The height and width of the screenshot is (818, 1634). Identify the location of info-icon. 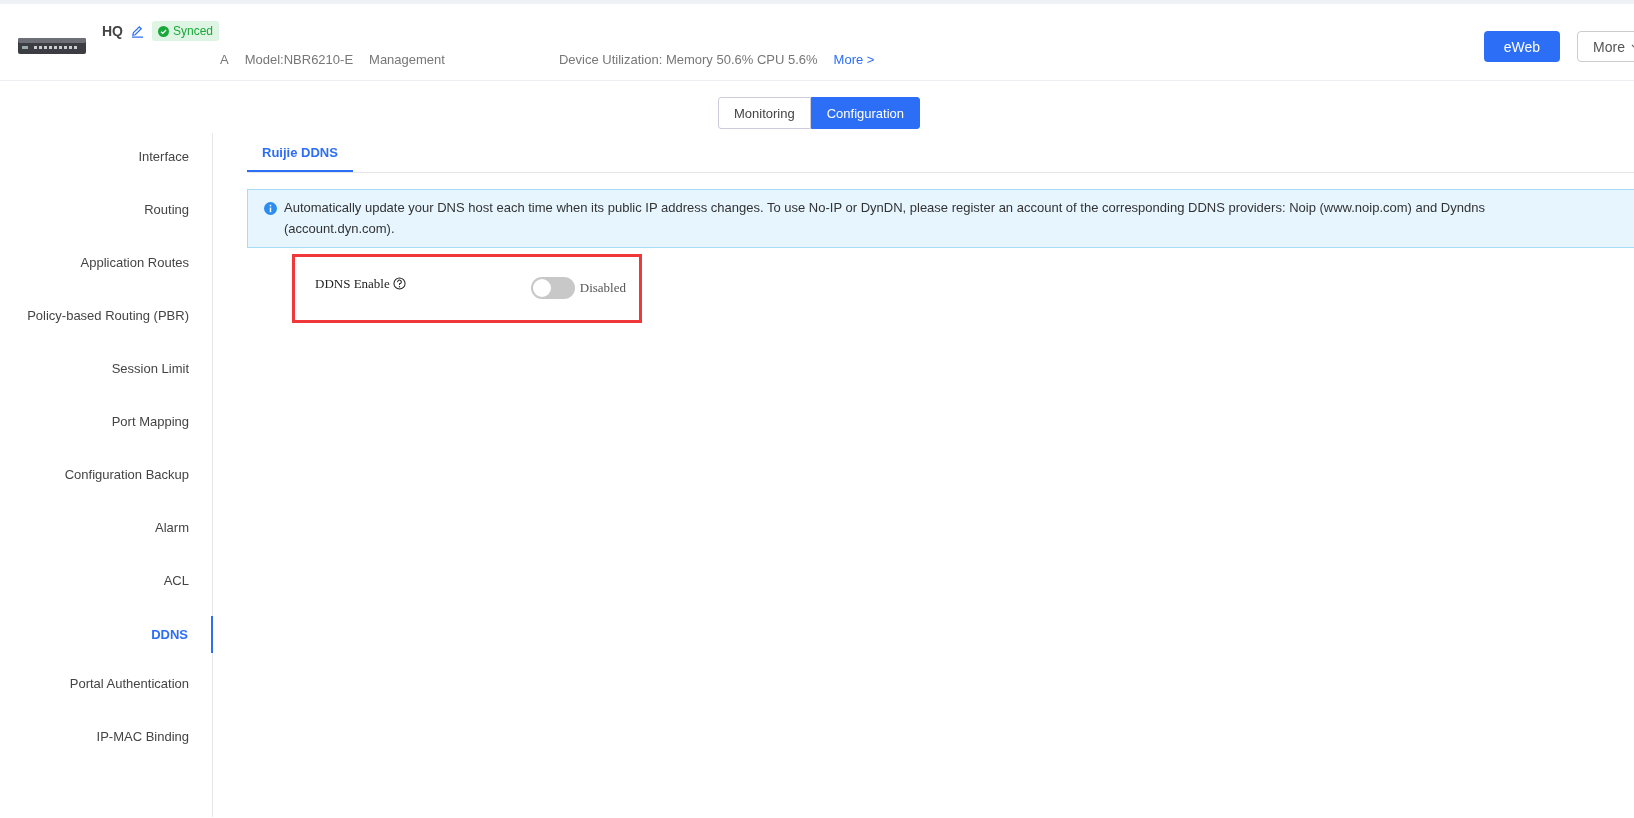
(270, 208).